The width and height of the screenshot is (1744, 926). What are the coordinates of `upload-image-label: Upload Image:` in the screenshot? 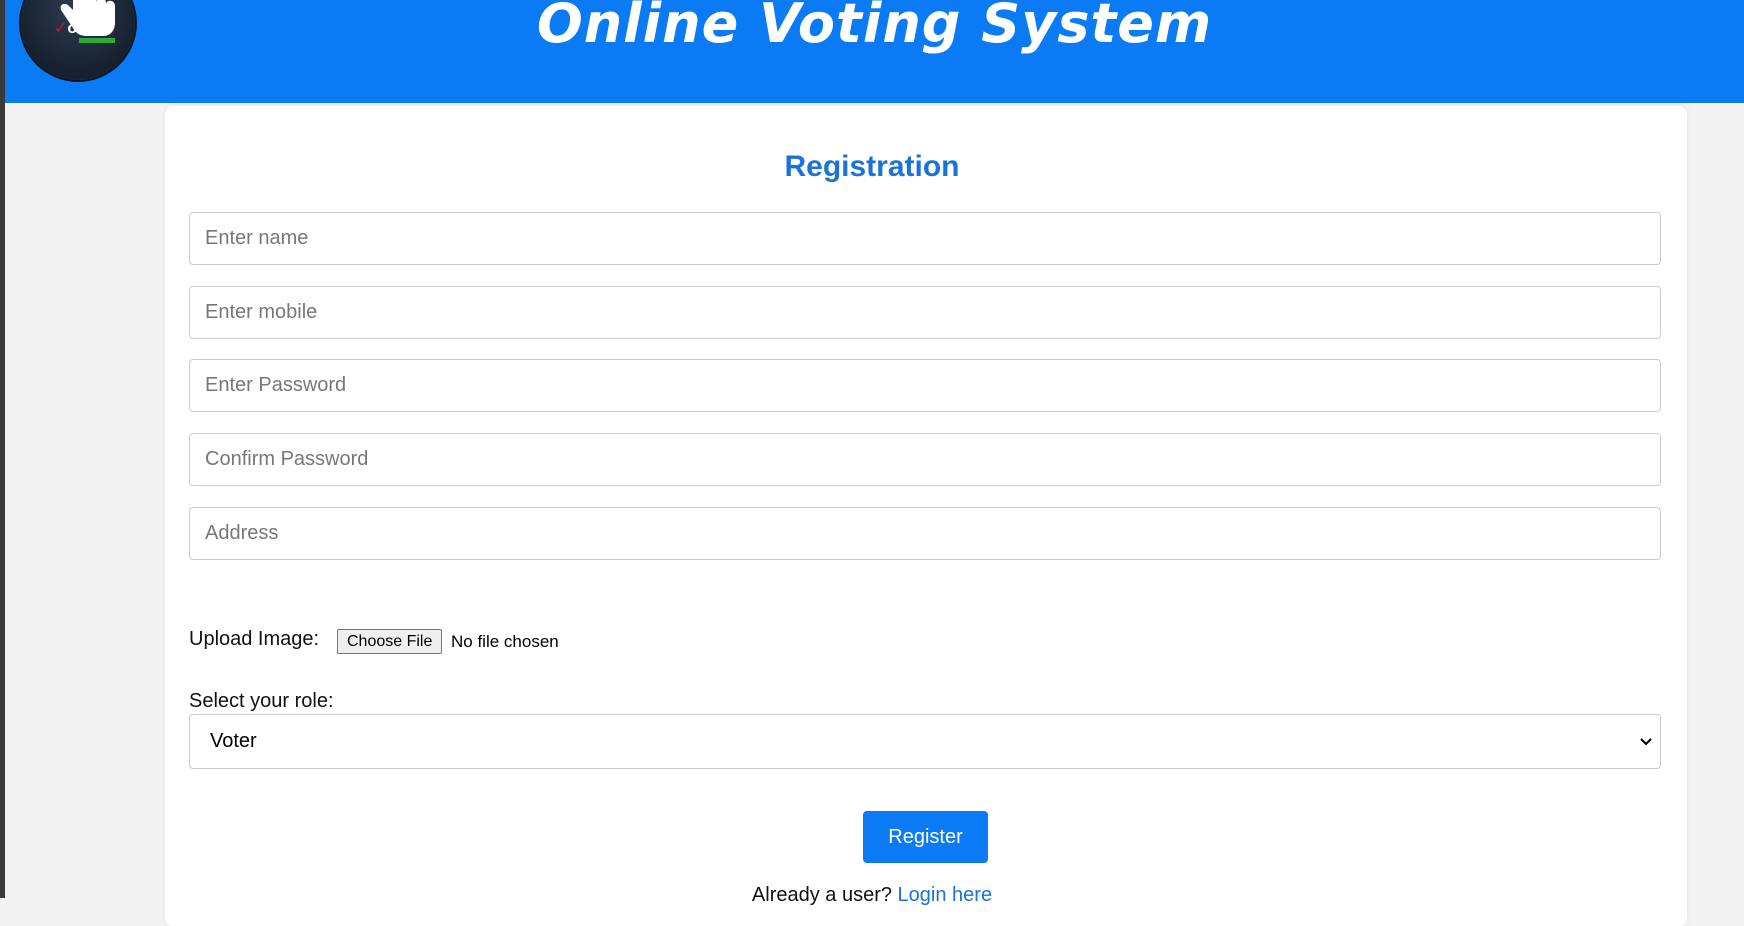 It's located at (254, 639).